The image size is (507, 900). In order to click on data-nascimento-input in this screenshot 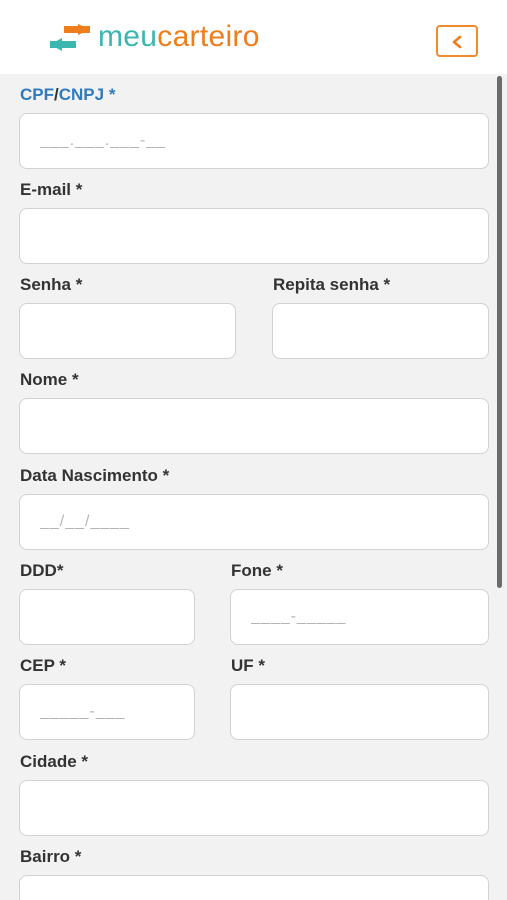, I will do `click(254, 522)`.